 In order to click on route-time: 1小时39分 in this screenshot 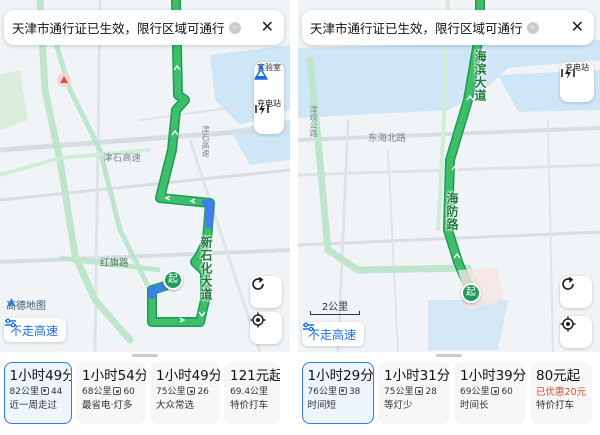, I will do `click(493, 376)`.